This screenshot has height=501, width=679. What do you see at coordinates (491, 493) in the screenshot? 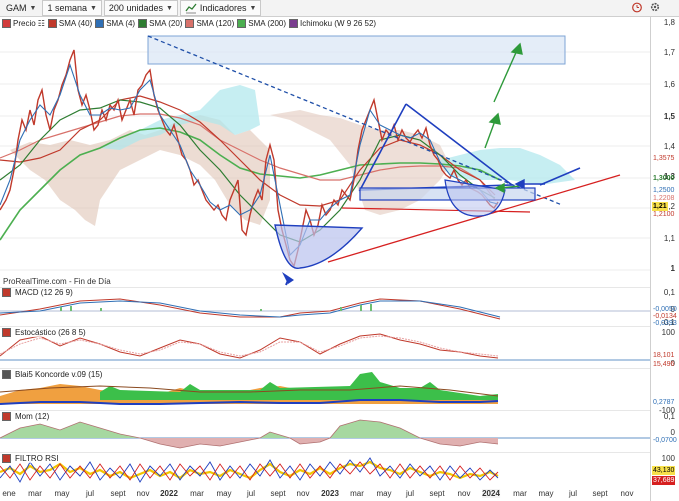
I see `time-axis-label: 2024` at bounding box center [491, 493].